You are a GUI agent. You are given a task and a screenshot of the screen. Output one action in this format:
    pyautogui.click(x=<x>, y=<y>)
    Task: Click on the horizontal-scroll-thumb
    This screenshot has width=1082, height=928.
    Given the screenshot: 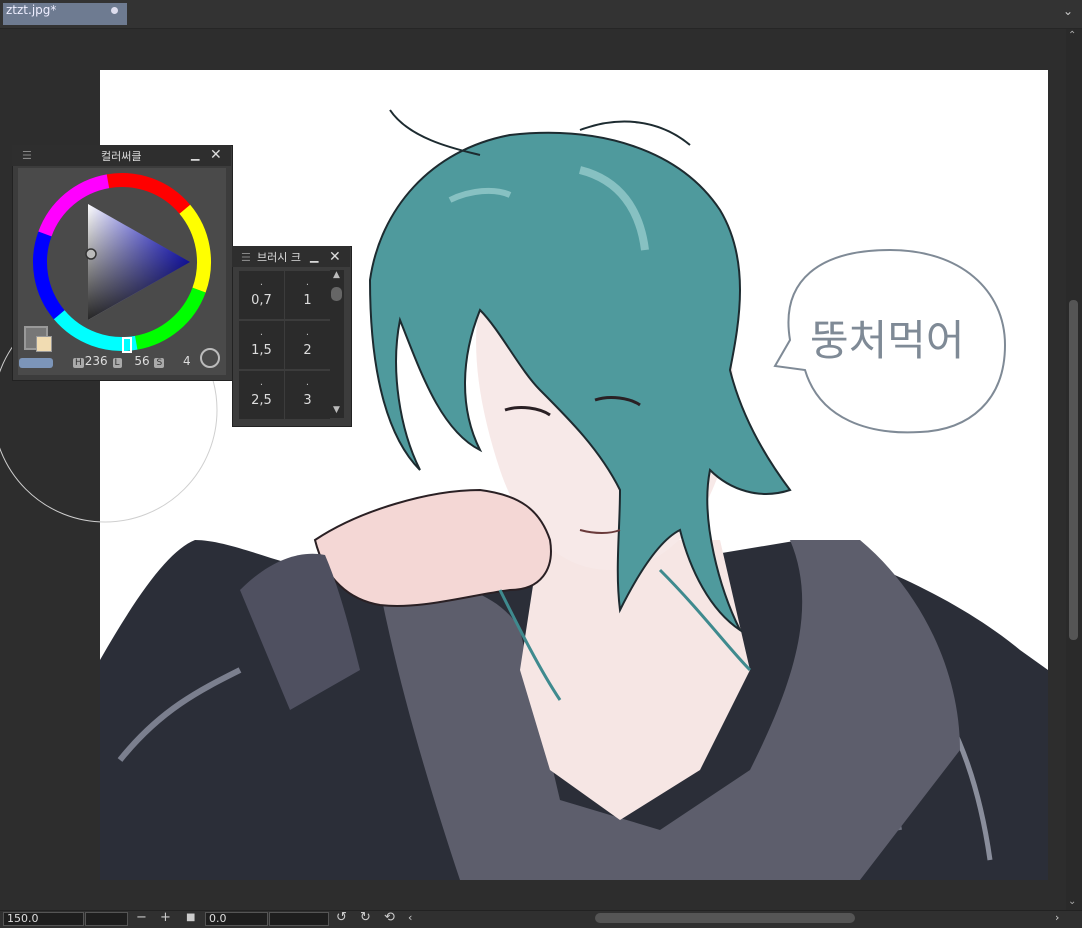 What is the action you would take?
    pyautogui.click(x=725, y=918)
    